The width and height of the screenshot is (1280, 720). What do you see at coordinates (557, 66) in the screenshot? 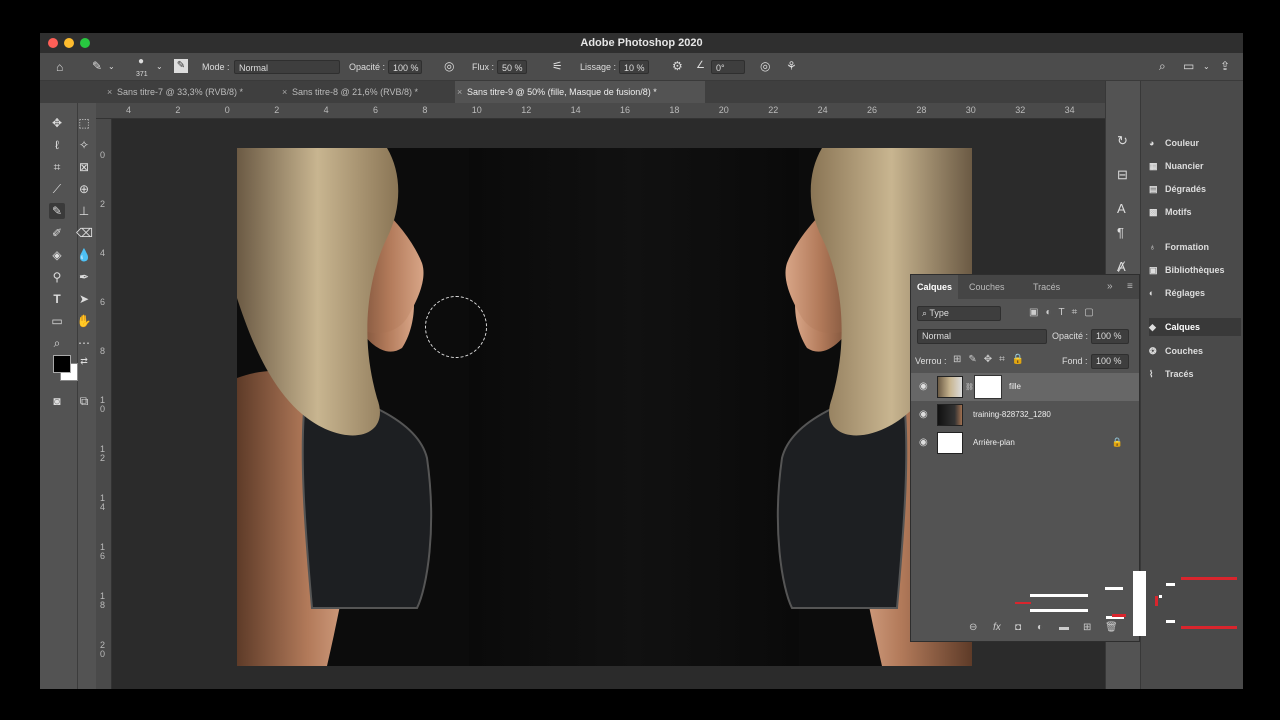
I see `airbrush-icon: ⚟` at bounding box center [557, 66].